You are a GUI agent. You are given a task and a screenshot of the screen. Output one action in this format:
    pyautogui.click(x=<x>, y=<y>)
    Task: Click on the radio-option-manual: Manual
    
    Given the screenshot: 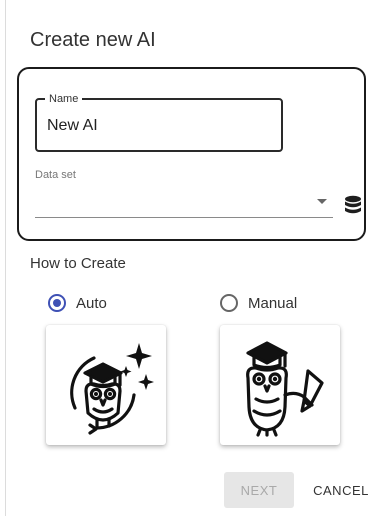 What is the action you would take?
    pyautogui.click(x=258, y=303)
    